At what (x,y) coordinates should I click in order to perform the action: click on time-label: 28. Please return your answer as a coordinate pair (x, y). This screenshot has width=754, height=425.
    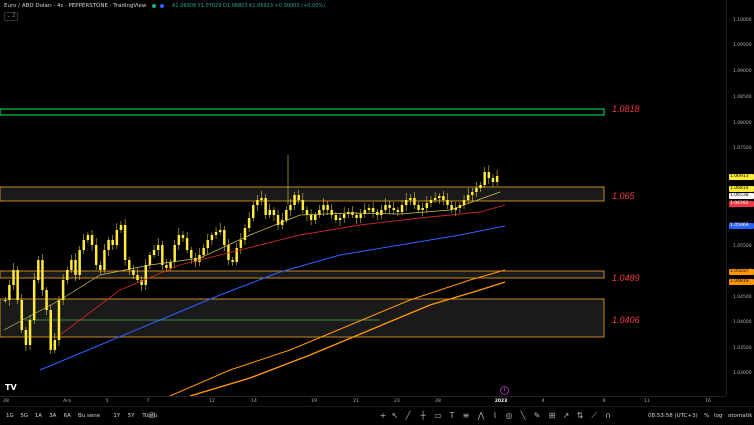
    Looking at the image, I should click on (6, 401).